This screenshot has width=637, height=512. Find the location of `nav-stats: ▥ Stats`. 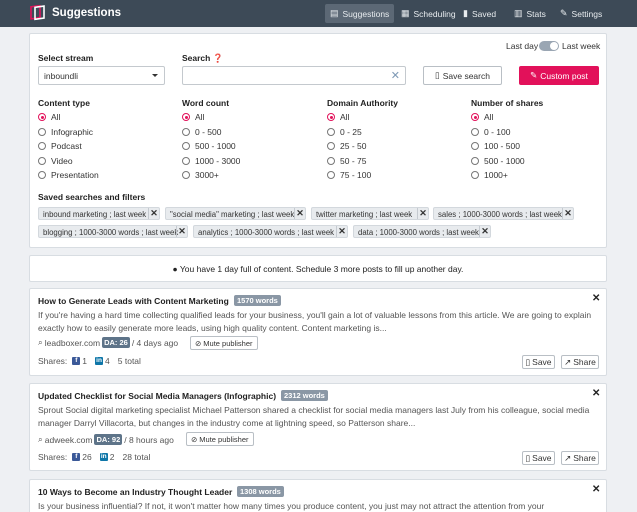

nav-stats: ▥ Stats is located at coordinates (530, 13).